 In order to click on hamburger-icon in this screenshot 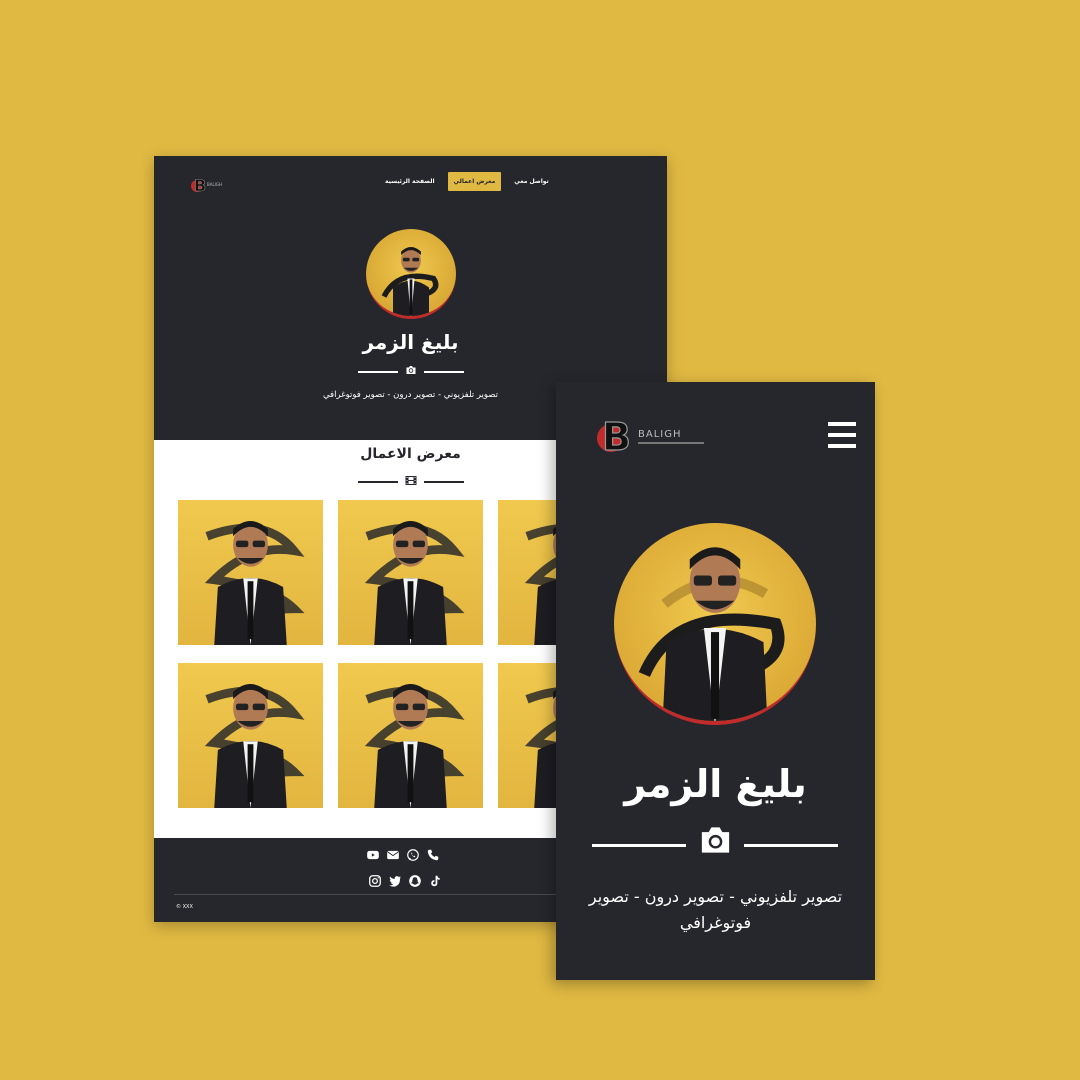, I will do `click(842, 435)`.